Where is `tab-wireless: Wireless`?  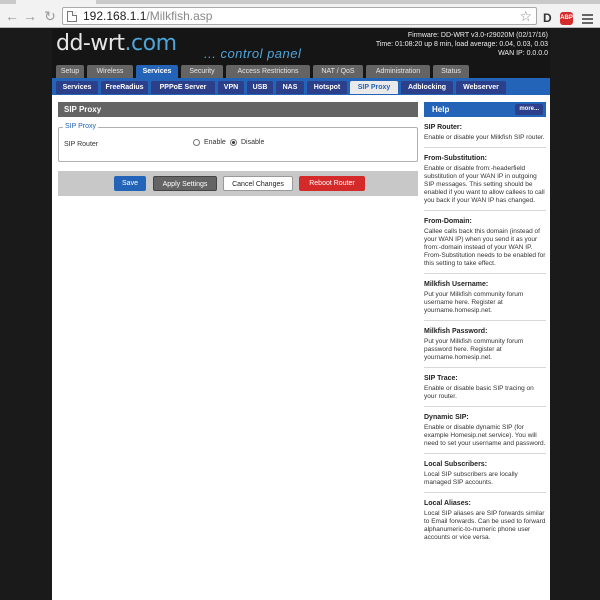
tab-wireless: Wireless is located at coordinates (110, 71).